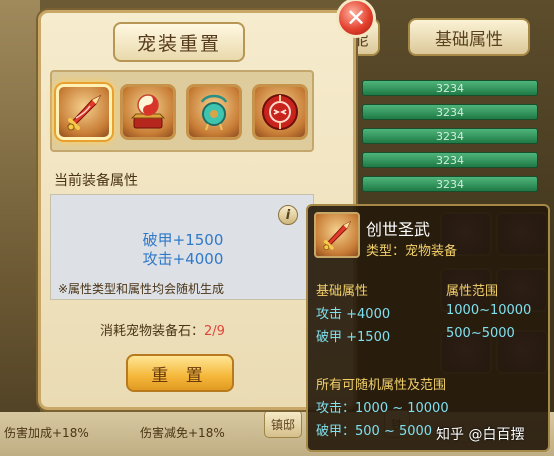 This screenshot has width=554, height=456. What do you see at coordinates (469, 39) in the screenshot?
I see `basic-attributes-tab-label: 基础属性` at bounding box center [469, 39].